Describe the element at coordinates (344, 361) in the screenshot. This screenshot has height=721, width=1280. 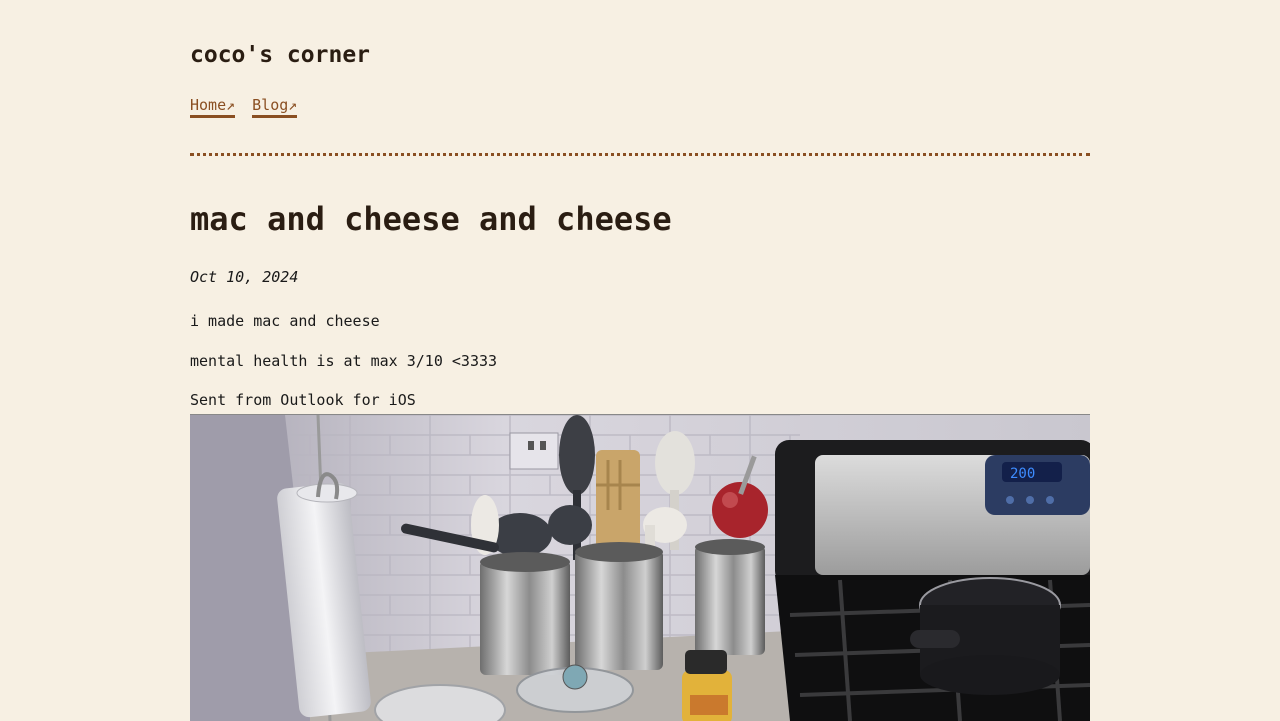
I see `post-paragraph: mental health is at max 3/10 <3333` at that location.